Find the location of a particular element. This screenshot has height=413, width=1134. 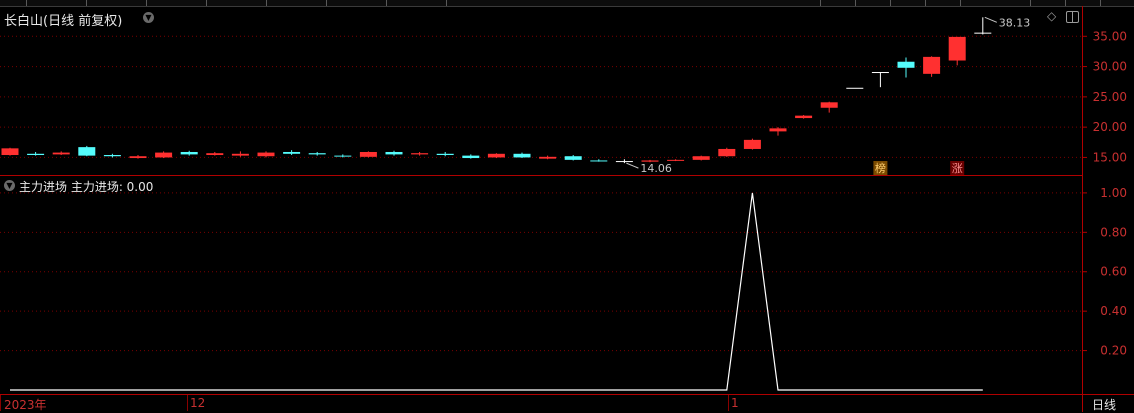

y-tick-label: 0.60 is located at coordinates (1113, 272).